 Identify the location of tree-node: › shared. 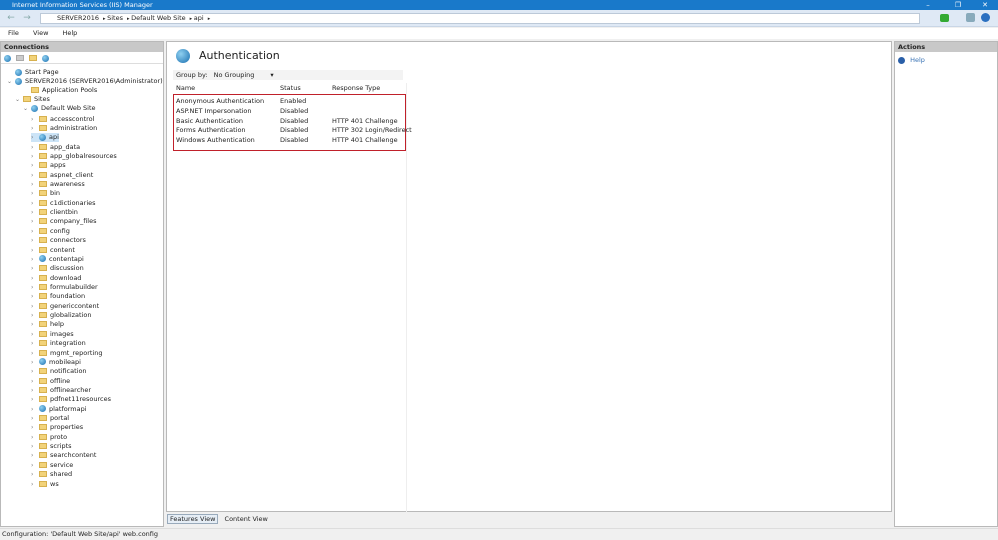
(51, 474).